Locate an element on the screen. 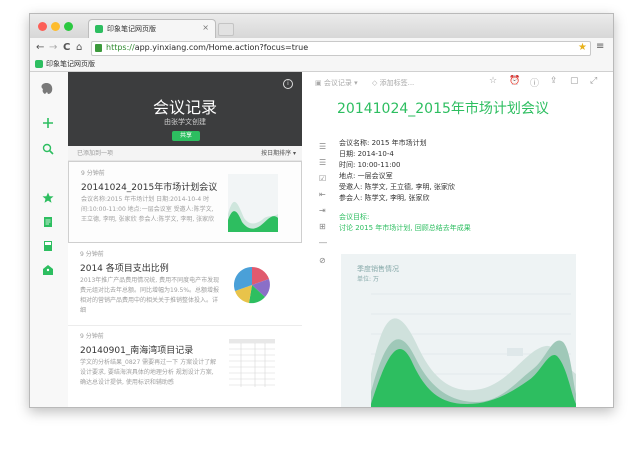 This screenshot has height=449, width=640. browser-menu-icon: ≡ is located at coordinates (600, 46).